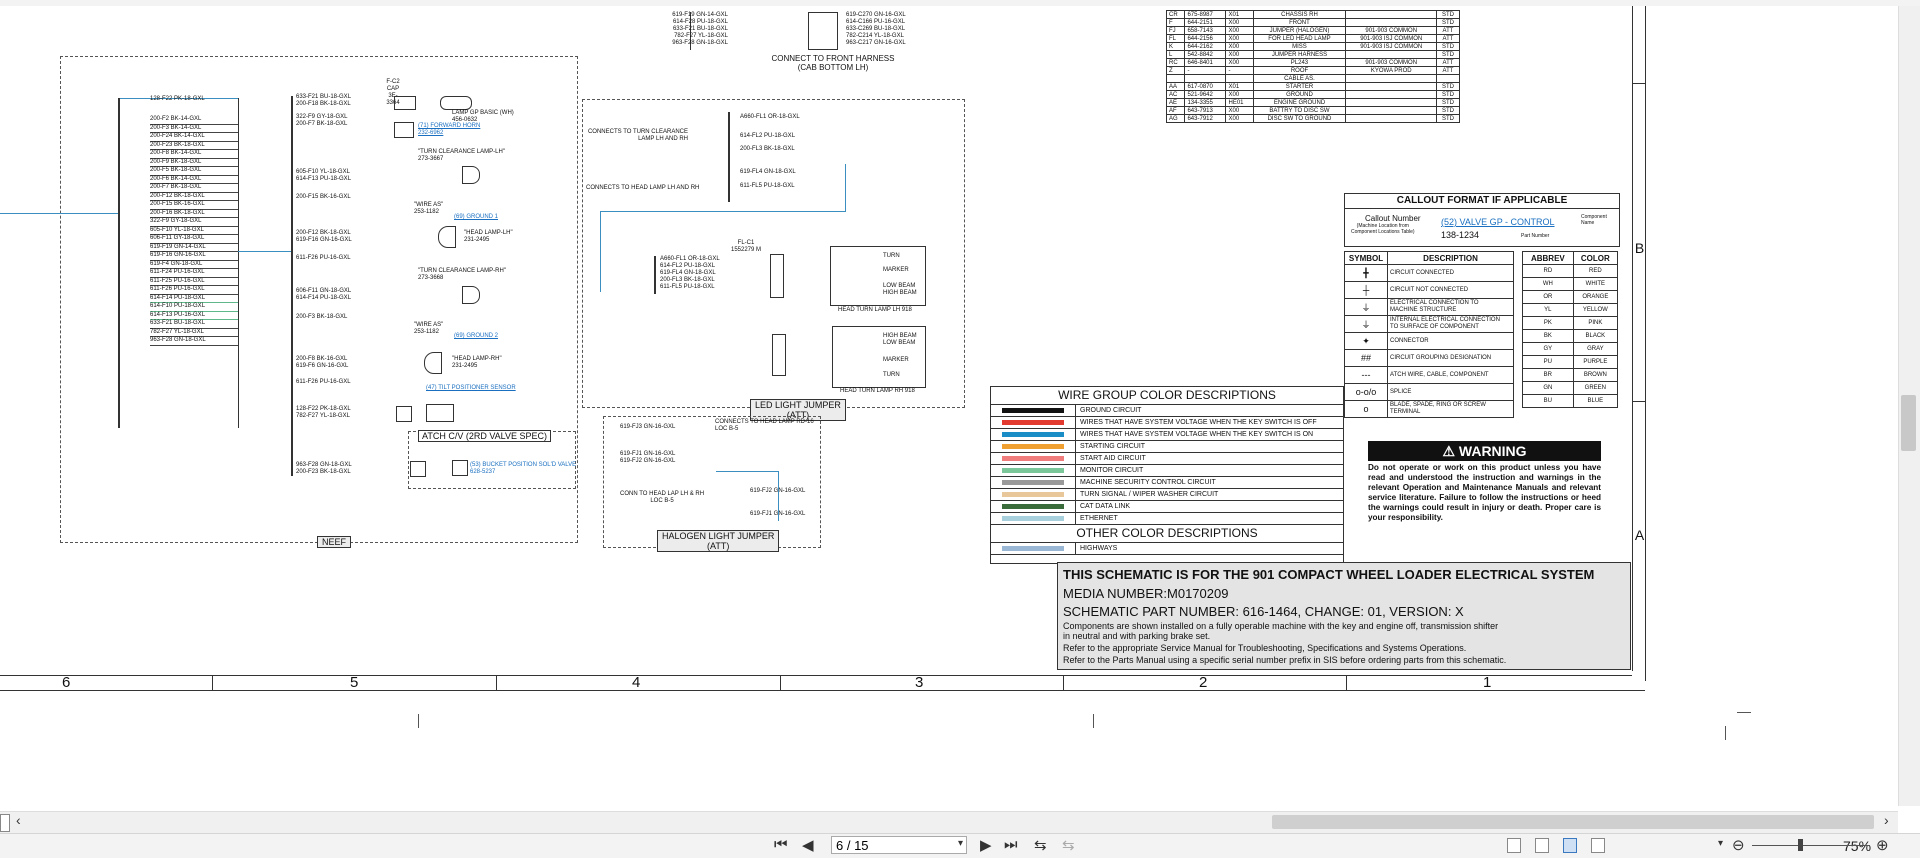 The height and width of the screenshot is (858, 1920). What do you see at coordinates (1598, 845) in the screenshot?
I see `two-page-continuous-icon` at bounding box center [1598, 845].